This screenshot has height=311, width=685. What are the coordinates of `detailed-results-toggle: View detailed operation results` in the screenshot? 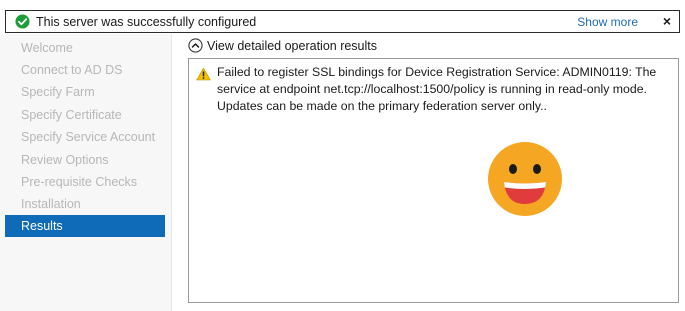 It's located at (282, 45).